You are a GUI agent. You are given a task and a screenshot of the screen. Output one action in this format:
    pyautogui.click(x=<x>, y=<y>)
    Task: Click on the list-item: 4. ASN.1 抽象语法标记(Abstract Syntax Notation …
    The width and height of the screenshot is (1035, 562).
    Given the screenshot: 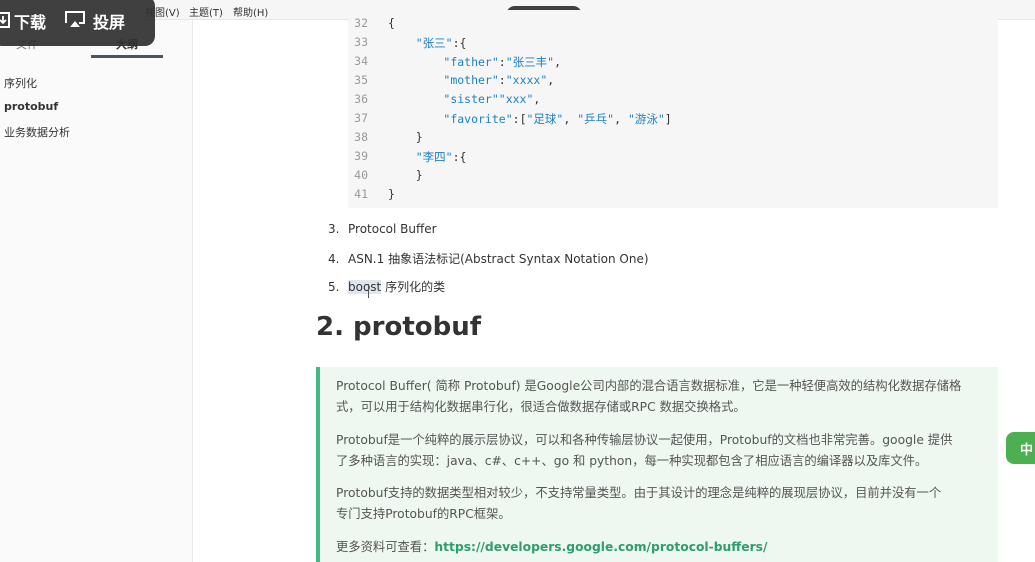 What is the action you would take?
    pyautogui.click(x=488, y=259)
    